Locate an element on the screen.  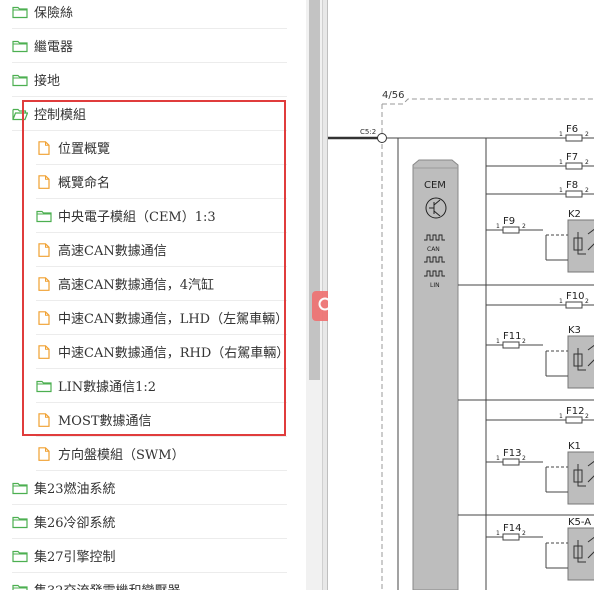
fuse-label: F6 is located at coordinates (572, 129).